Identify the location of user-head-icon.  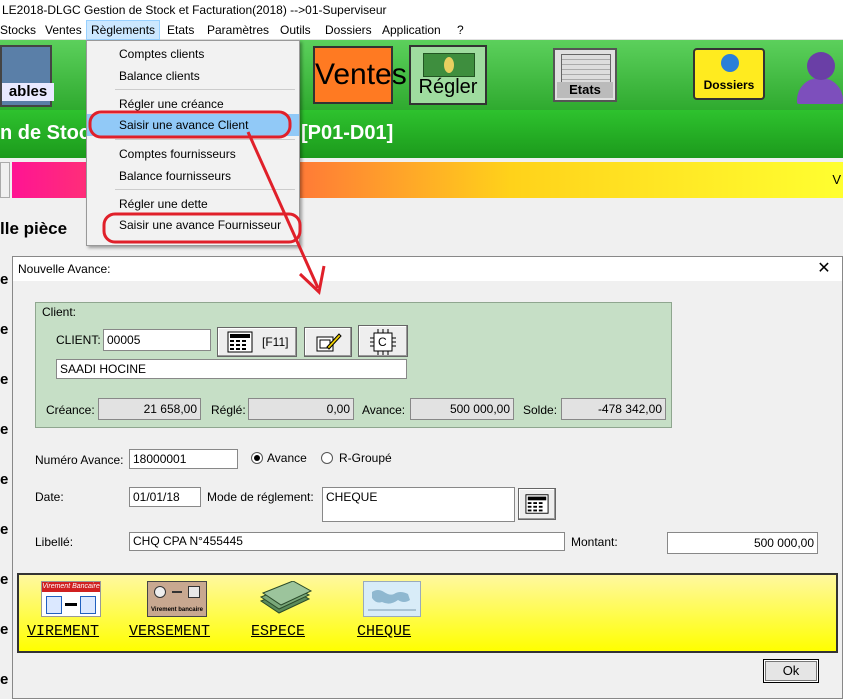
(821, 66).